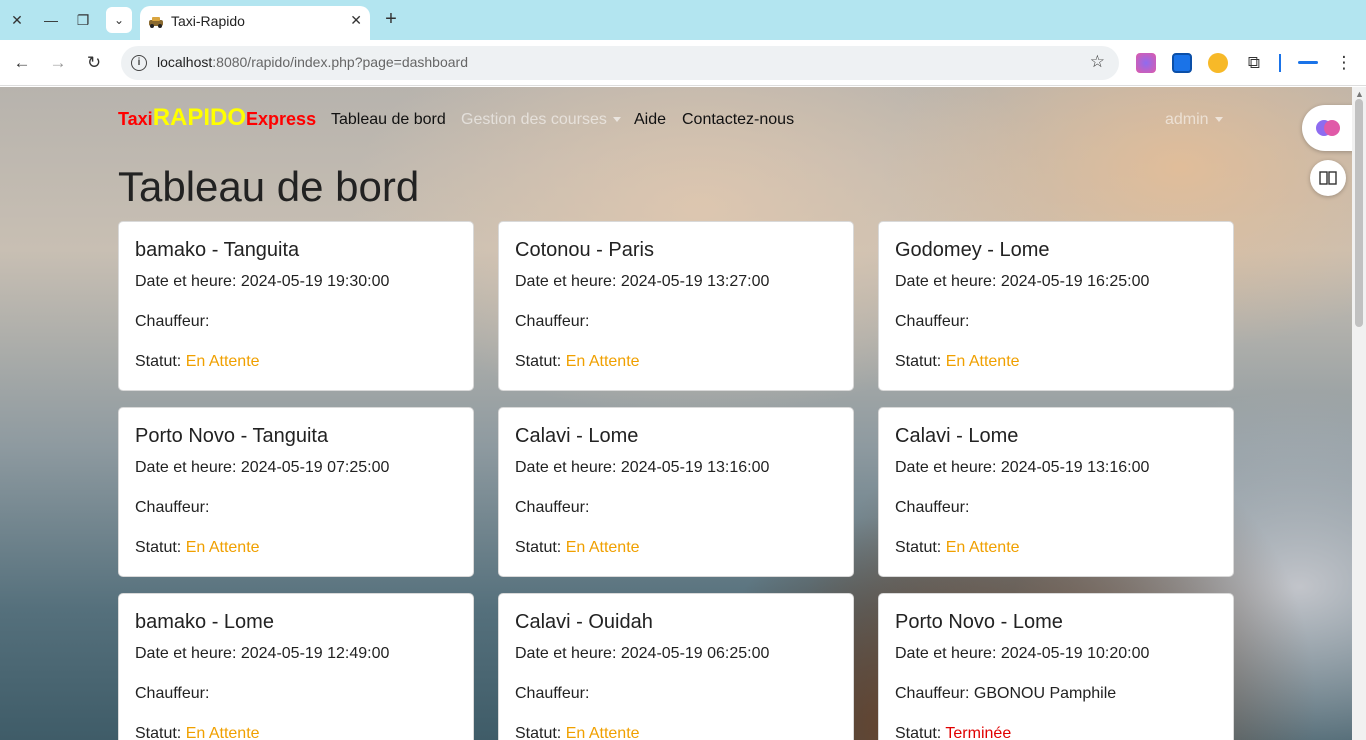  I want to click on brain-assistant-icon, so click(1327, 128).